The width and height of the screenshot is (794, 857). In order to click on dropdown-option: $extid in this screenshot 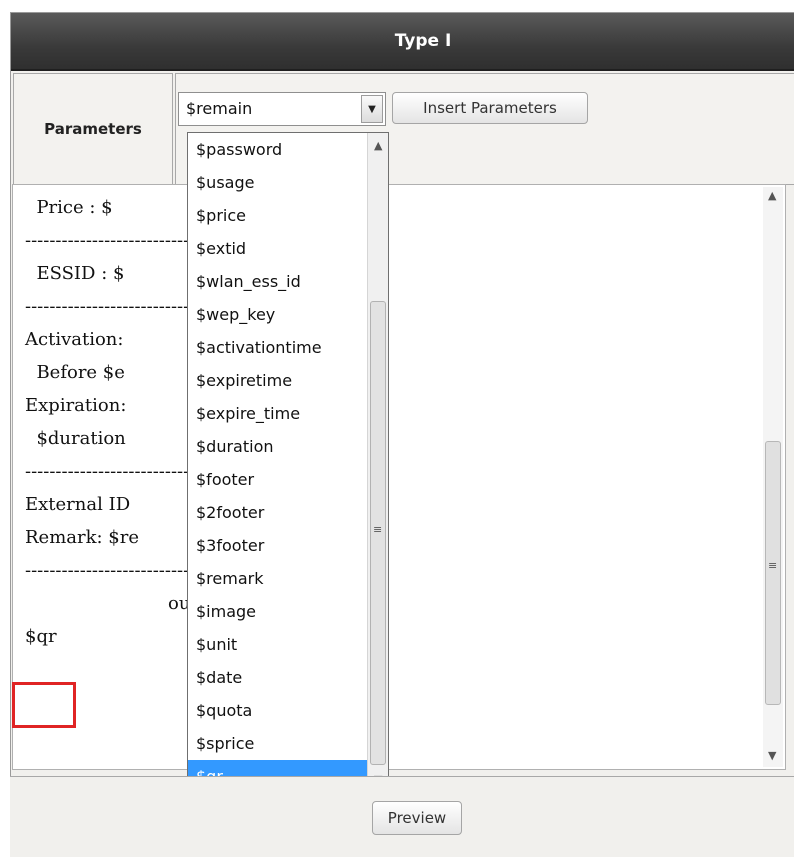, I will do `click(278, 248)`.